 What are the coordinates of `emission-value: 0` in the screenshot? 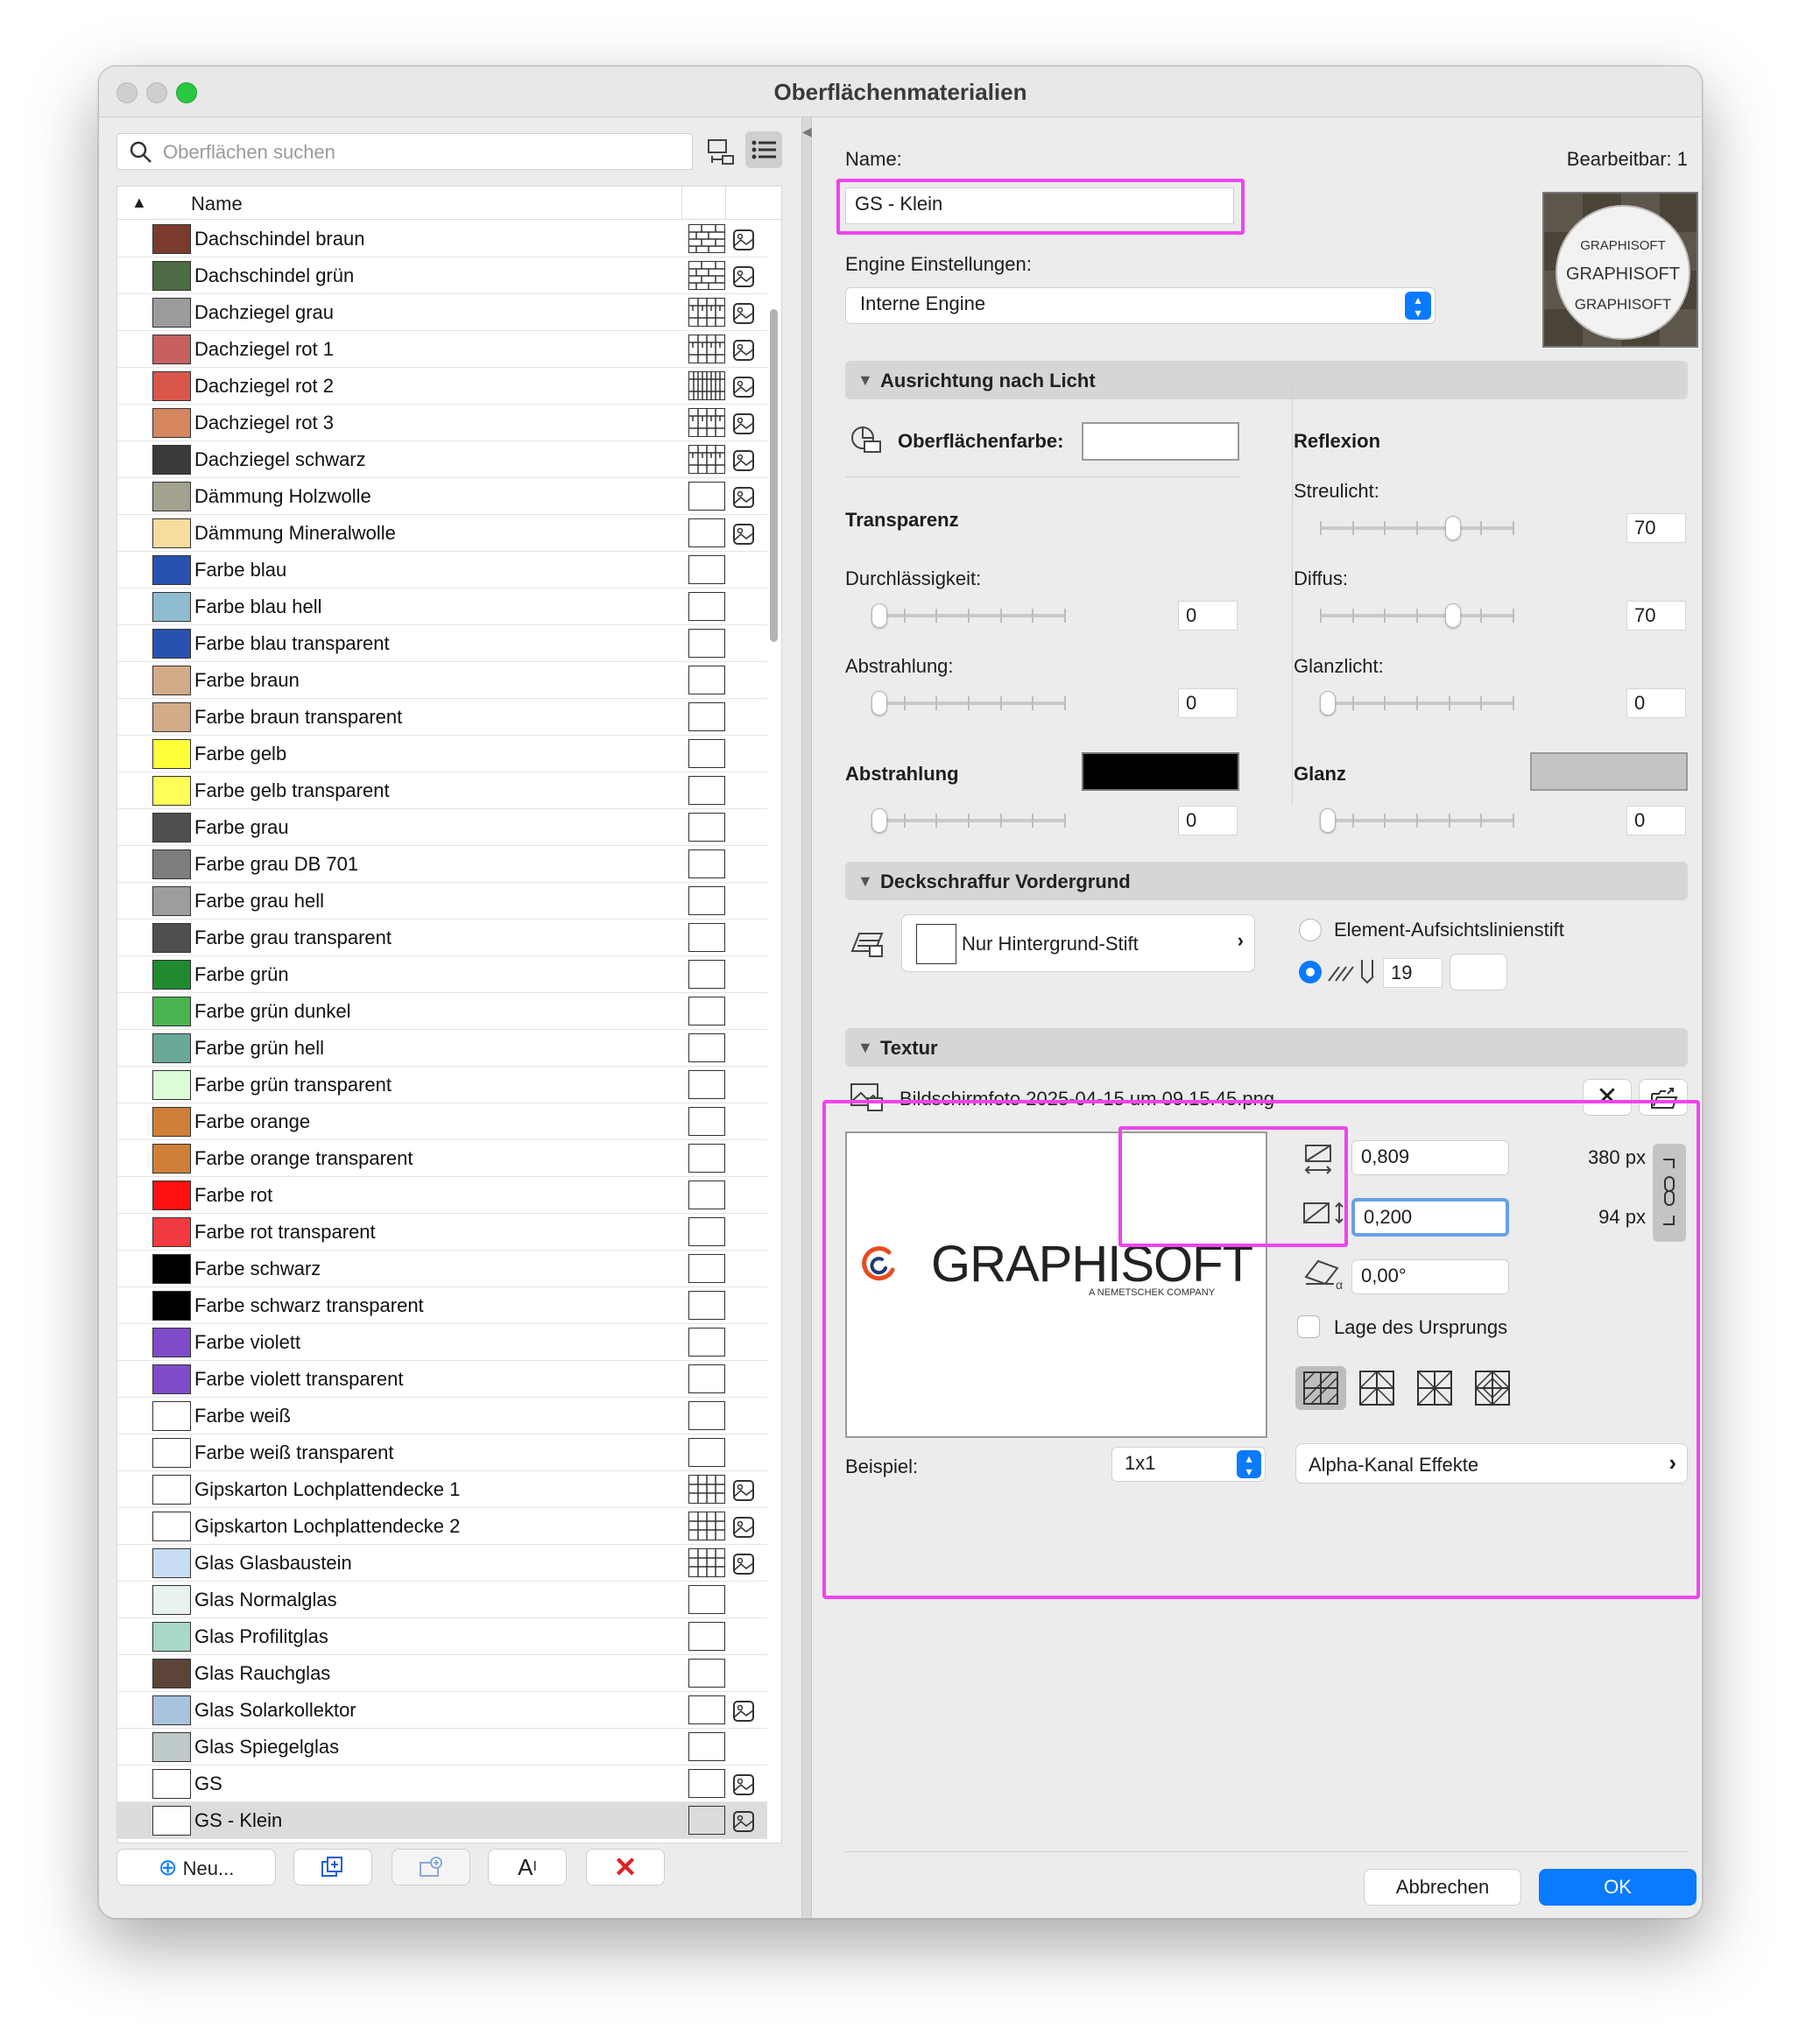 It's located at (1208, 820).